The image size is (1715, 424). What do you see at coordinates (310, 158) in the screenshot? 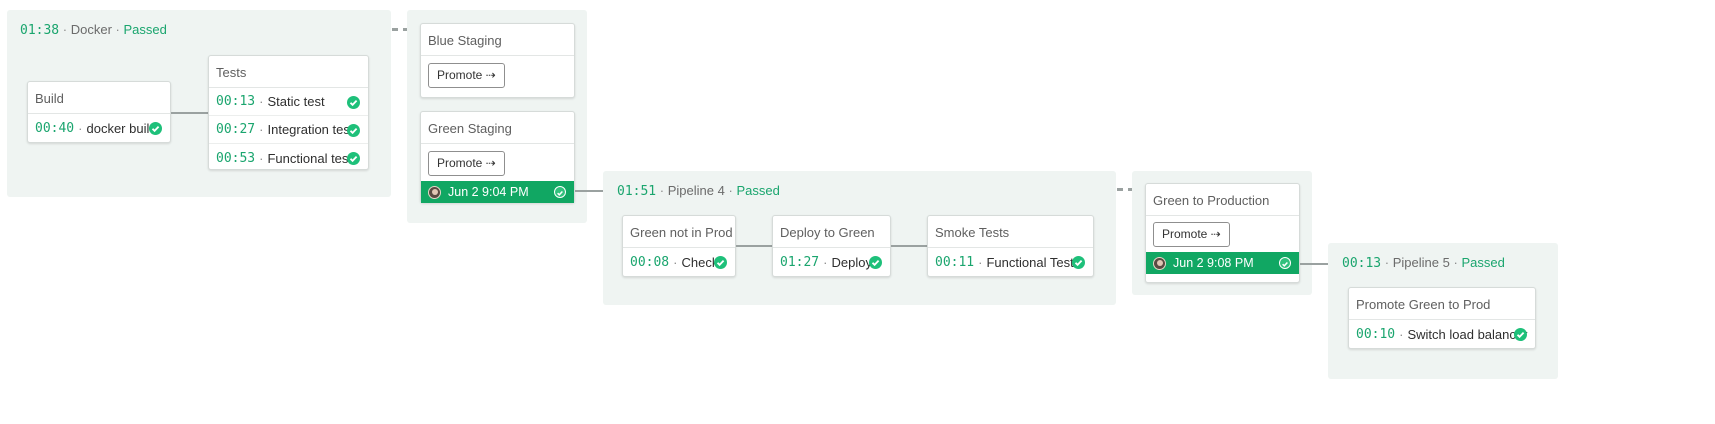
I see `job-name: Functional test` at bounding box center [310, 158].